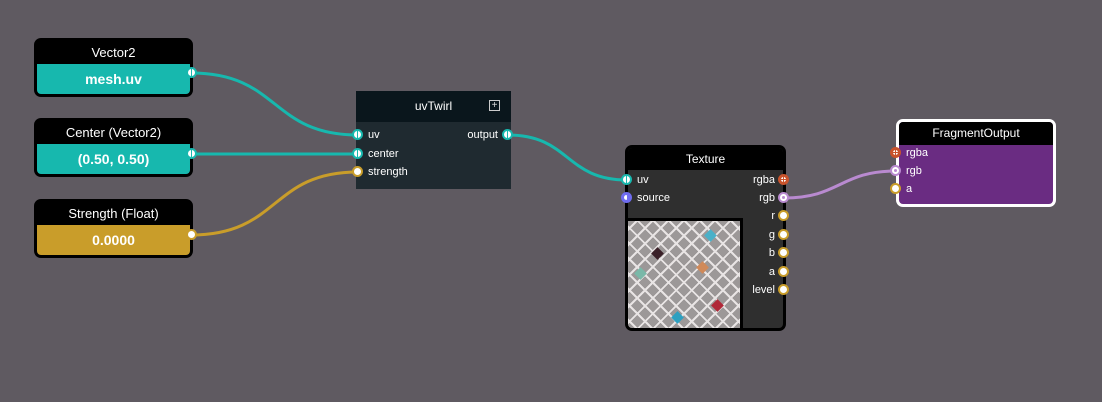 This screenshot has height=402, width=1102. What do you see at coordinates (113, 240) in the screenshot?
I see `node-value: 0.0000` at bounding box center [113, 240].